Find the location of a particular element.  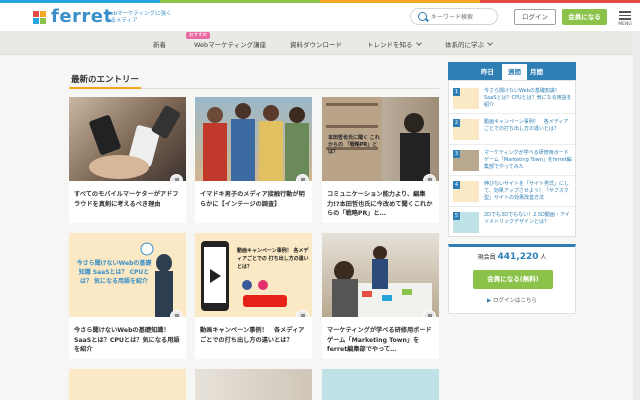

member-count-label: 現会員 is located at coordinates (486, 257).